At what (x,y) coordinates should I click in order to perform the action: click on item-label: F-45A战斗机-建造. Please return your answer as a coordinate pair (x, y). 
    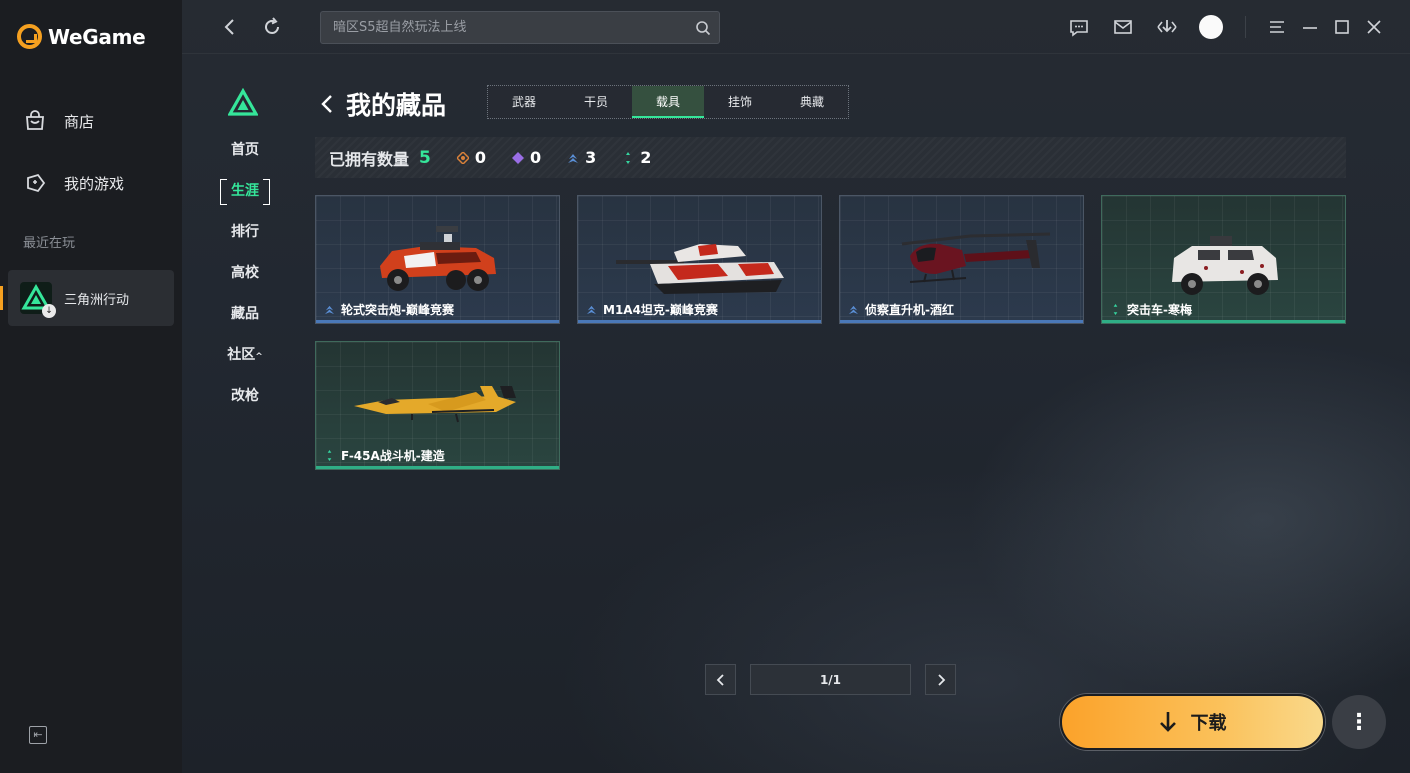
    Looking at the image, I should click on (384, 455).